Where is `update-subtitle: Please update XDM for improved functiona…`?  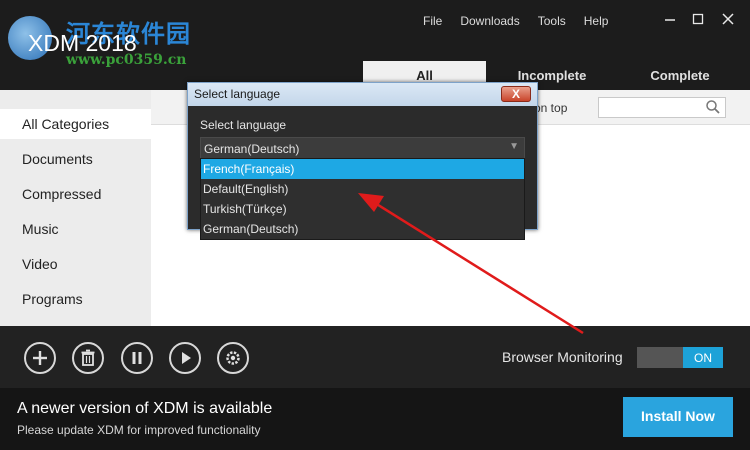 update-subtitle: Please update XDM for improved functiona… is located at coordinates (139, 430).